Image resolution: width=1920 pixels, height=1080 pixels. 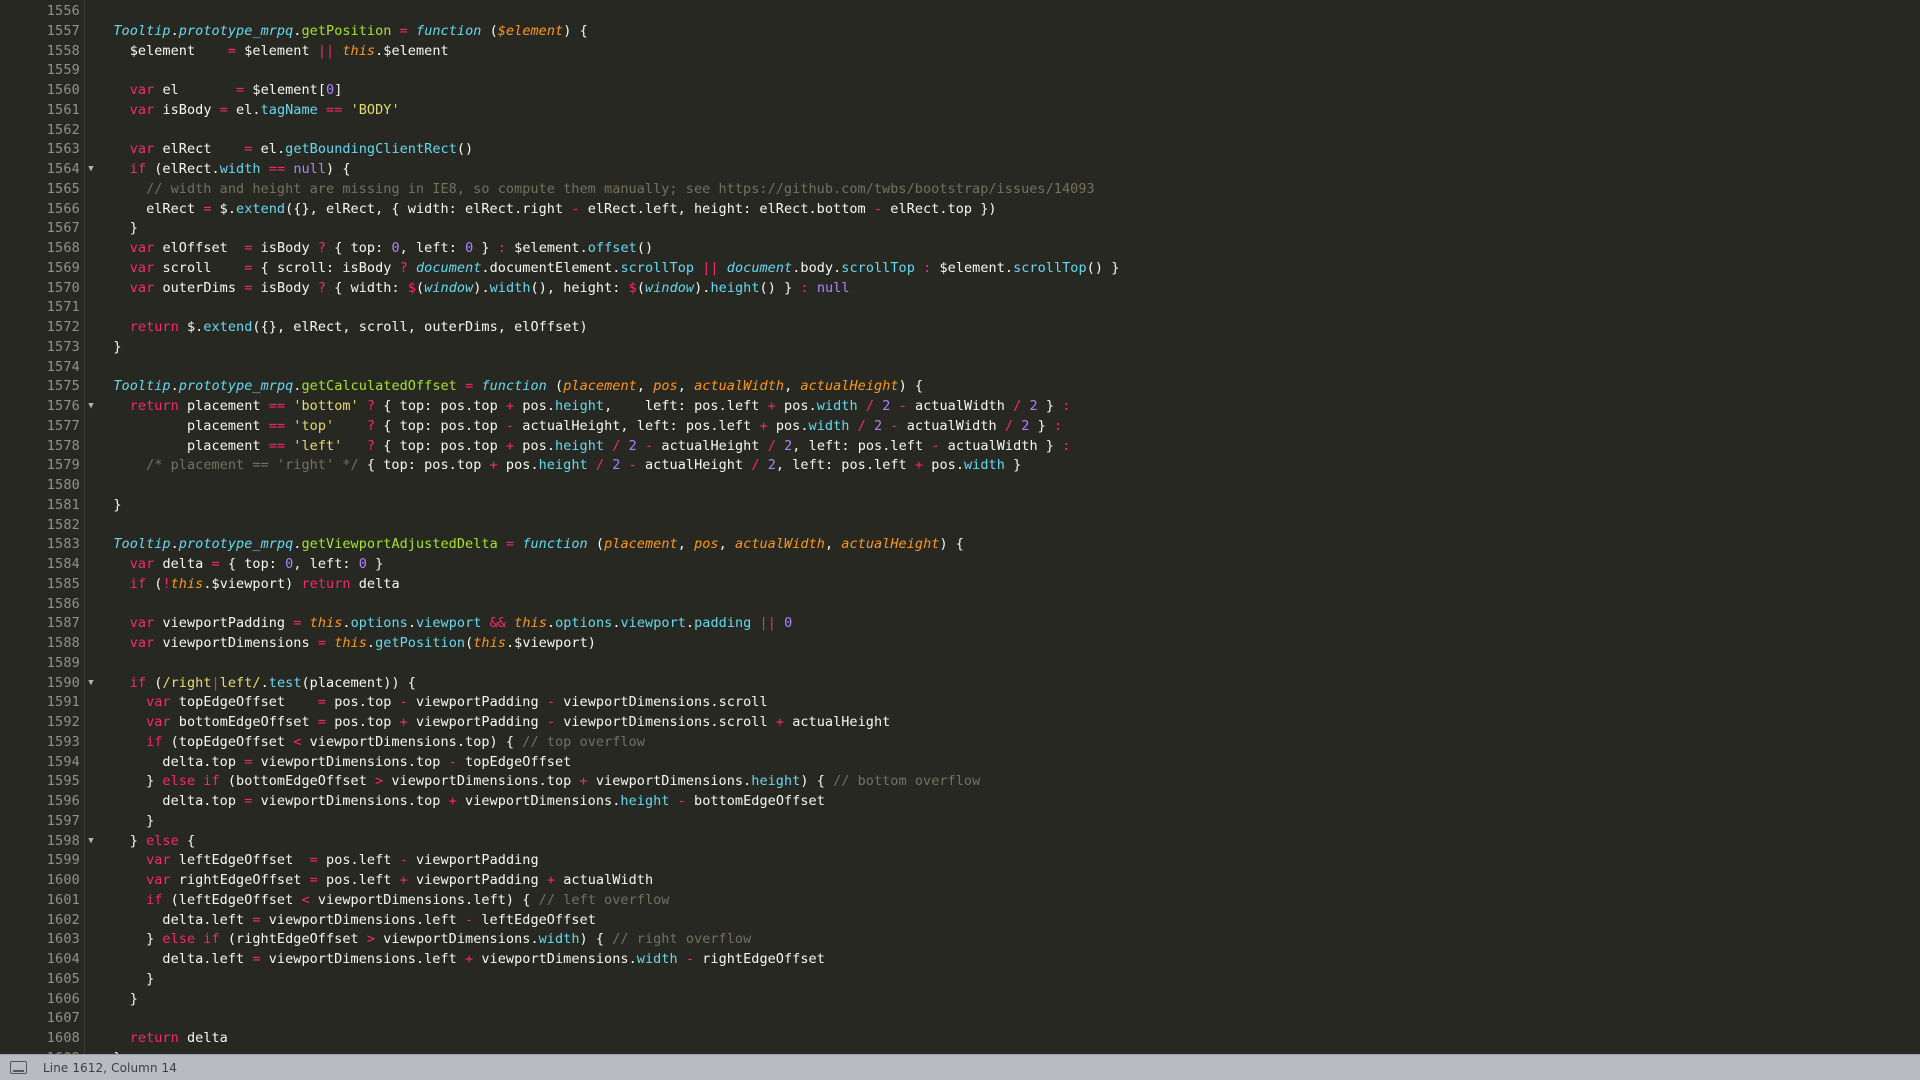 What do you see at coordinates (477, 702) in the screenshot?
I see `code-token: viewportPadding` at bounding box center [477, 702].